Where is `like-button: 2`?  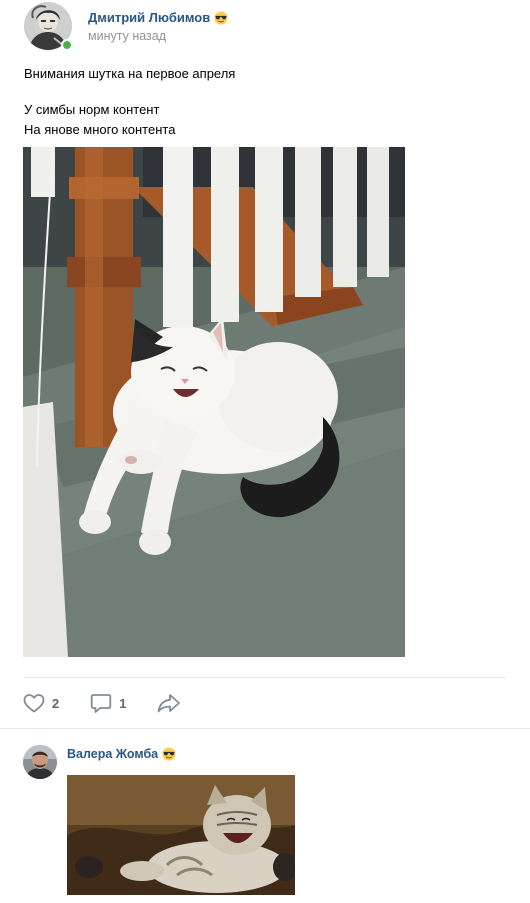 like-button: 2 is located at coordinates (40, 703).